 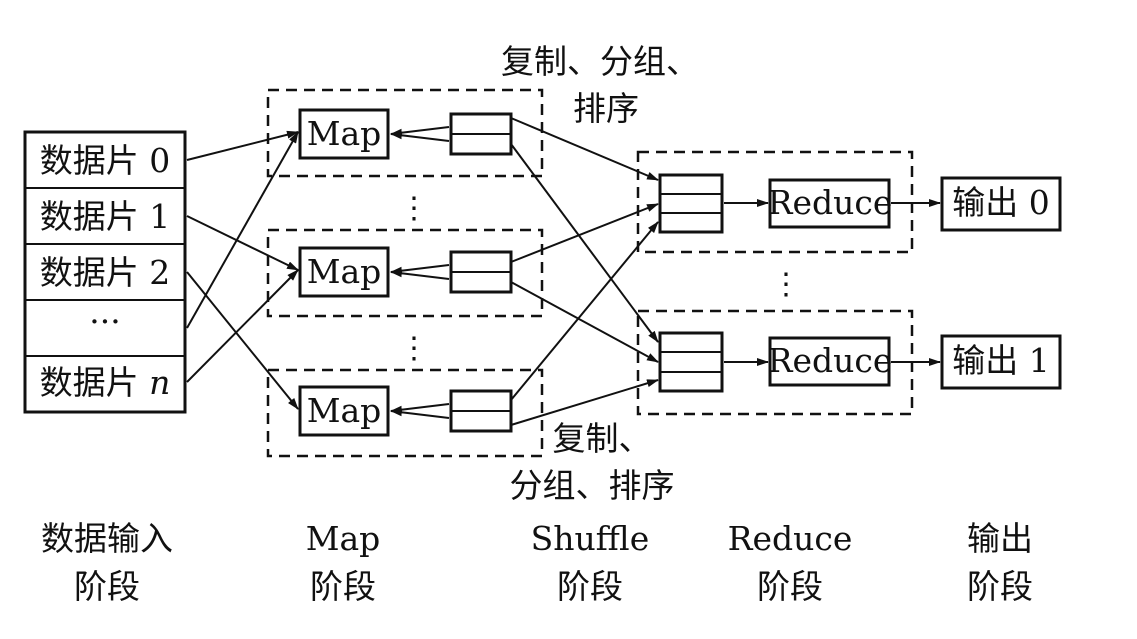 I want to click on reduce-box-0: Reduce, so click(x=830, y=203).